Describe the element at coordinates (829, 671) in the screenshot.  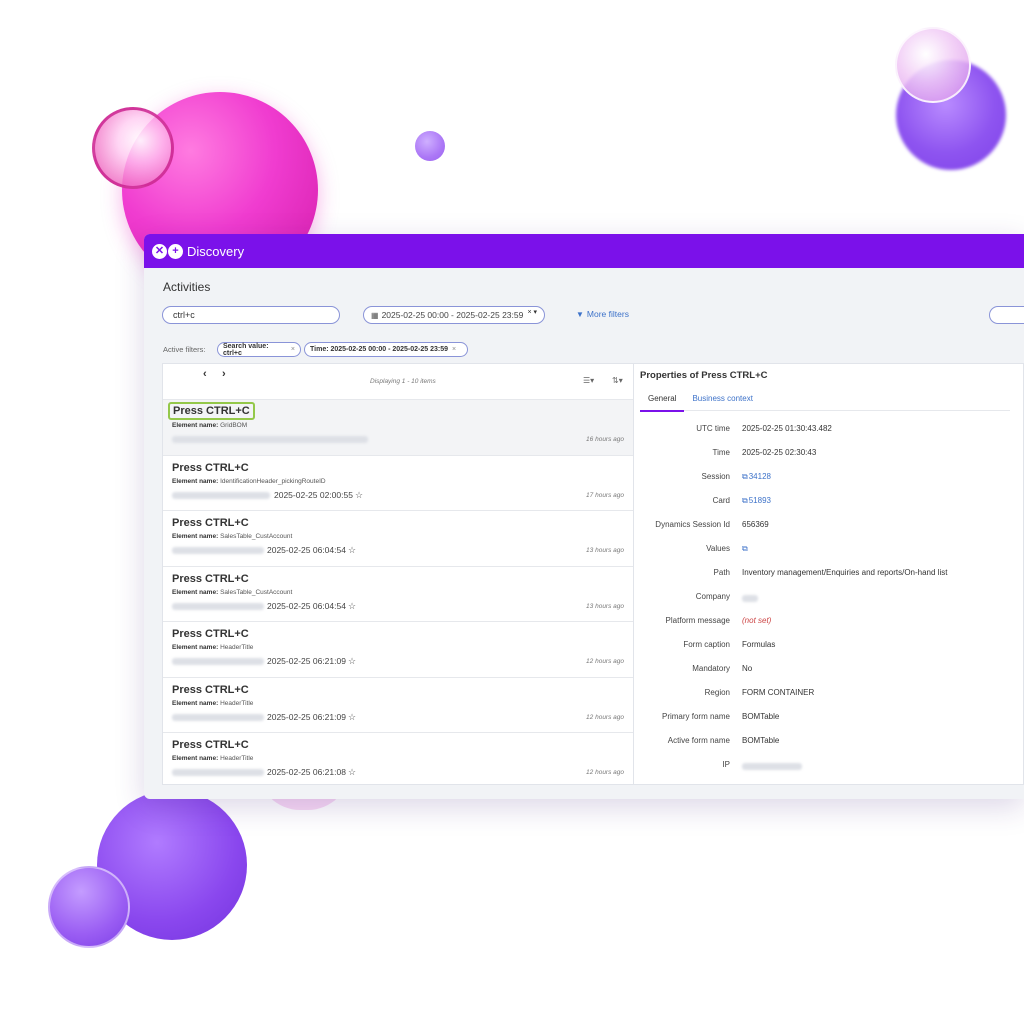
I see `property-row-mandatory: Mandatory No` at that location.